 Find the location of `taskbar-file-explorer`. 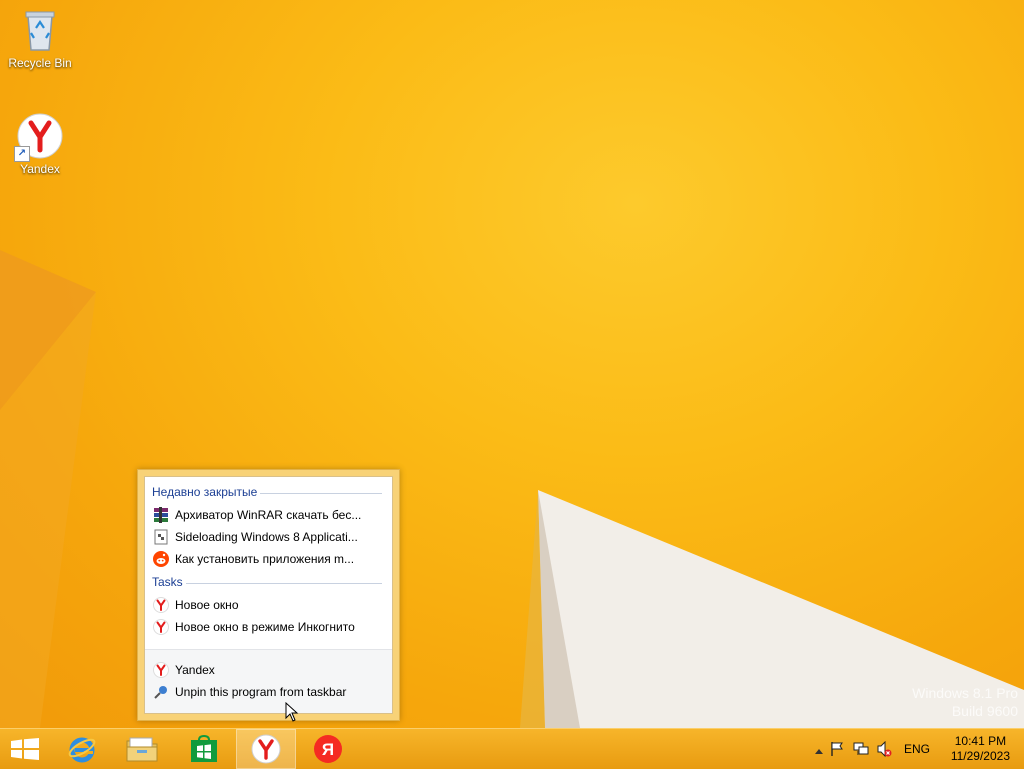

taskbar-file-explorer is located at coordinates (142, 749).